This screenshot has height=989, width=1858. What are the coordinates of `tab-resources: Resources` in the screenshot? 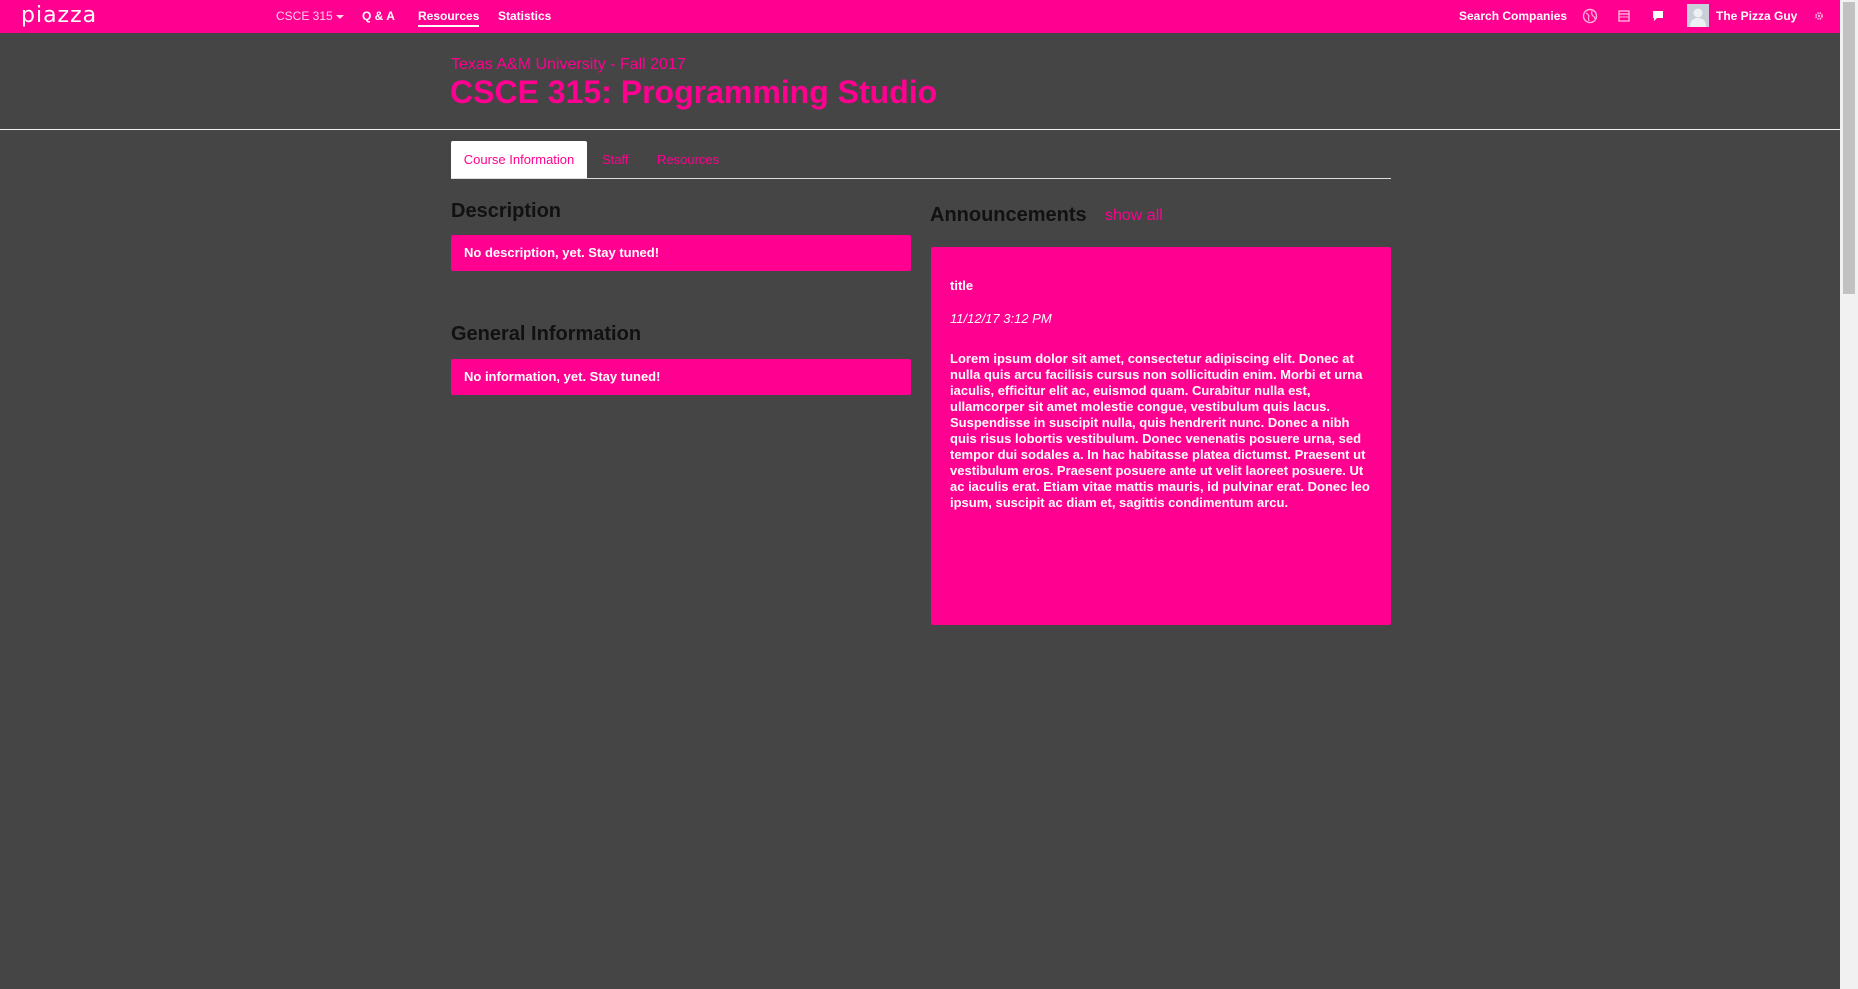 It's located at (688, 159).